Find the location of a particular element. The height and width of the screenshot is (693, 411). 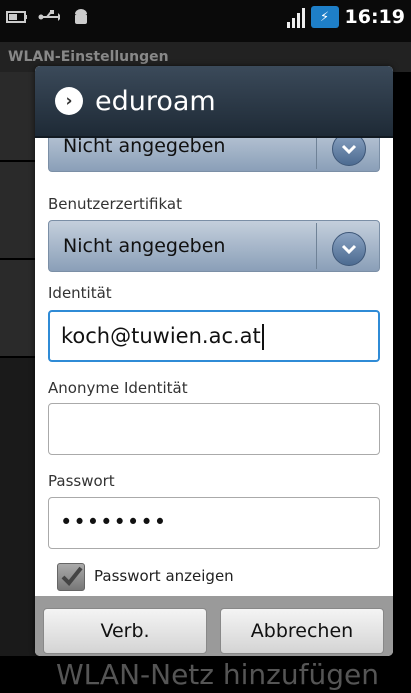

anonymous-identity-field is located at coordinates (214, 429).